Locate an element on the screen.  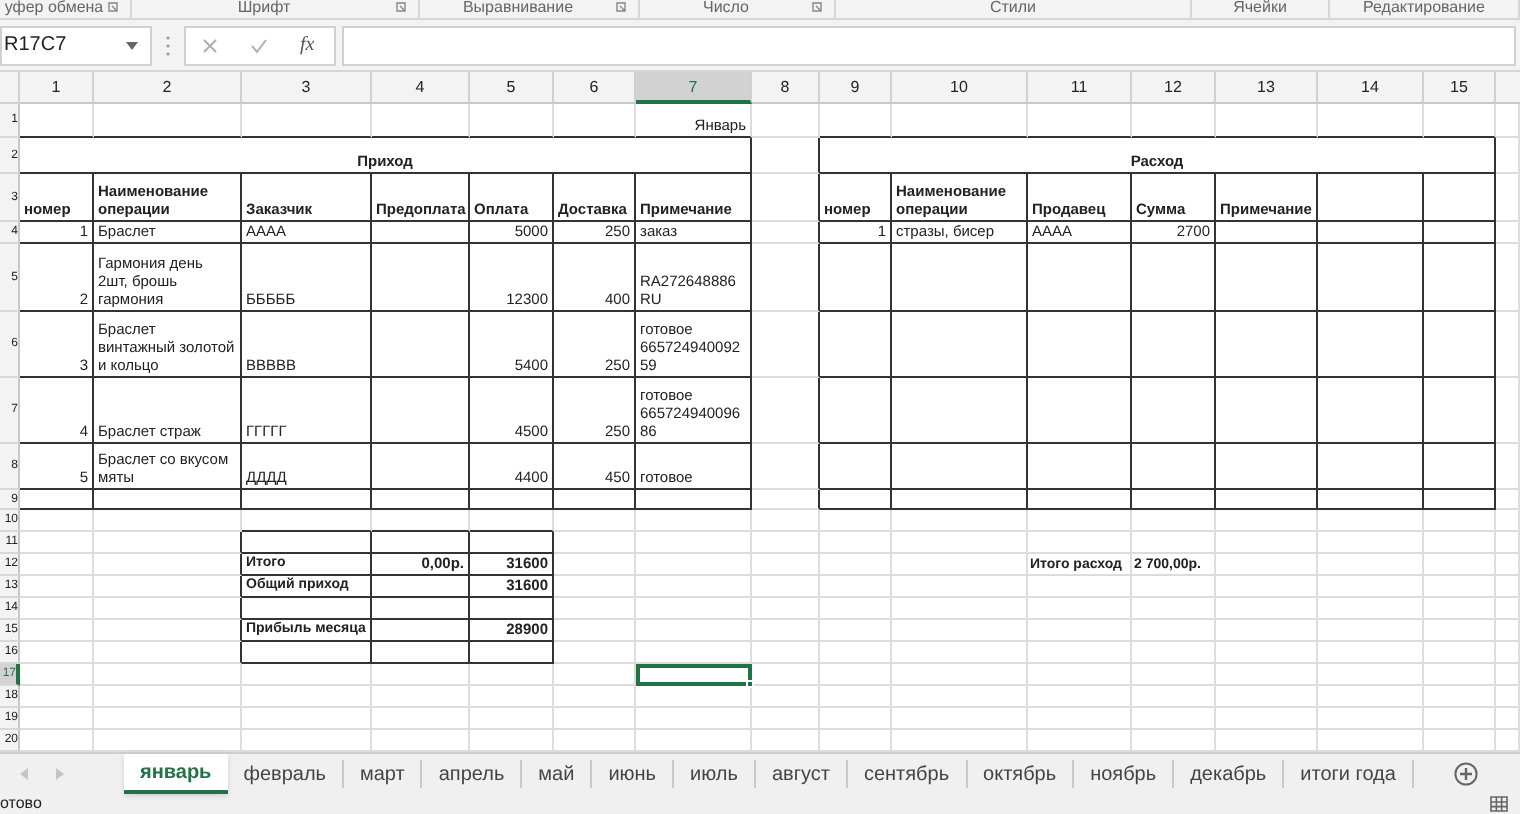
select-all-corner is located at coordinates (10, 88).